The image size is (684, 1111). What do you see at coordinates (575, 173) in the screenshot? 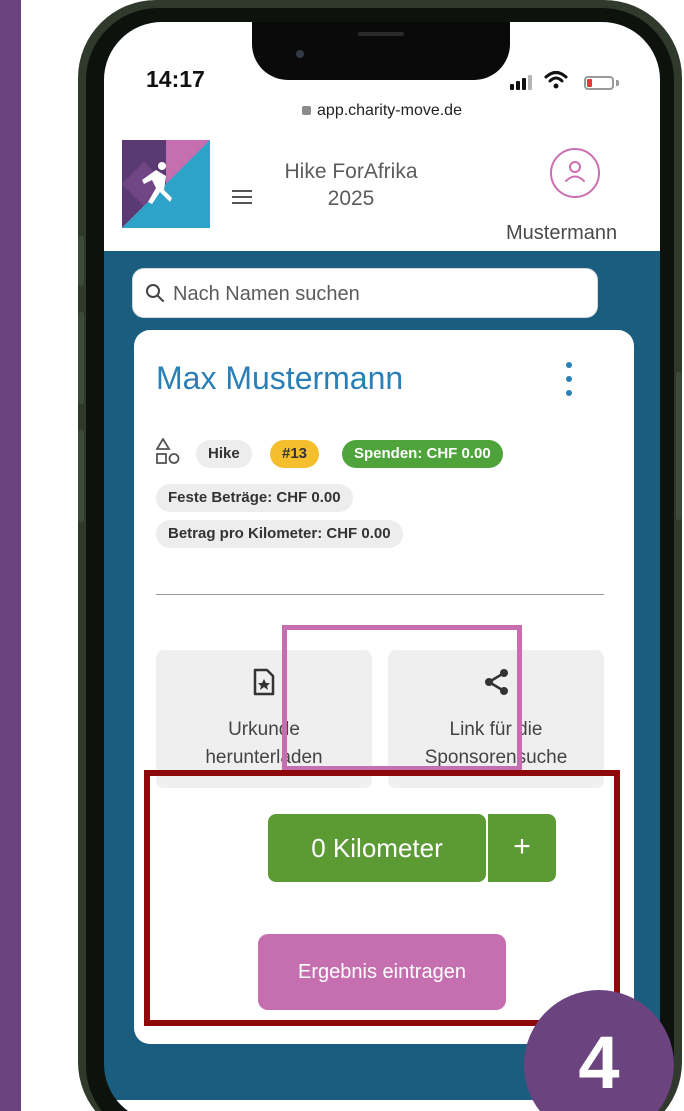
I see `user-icon` at bounding box center [575, 173].